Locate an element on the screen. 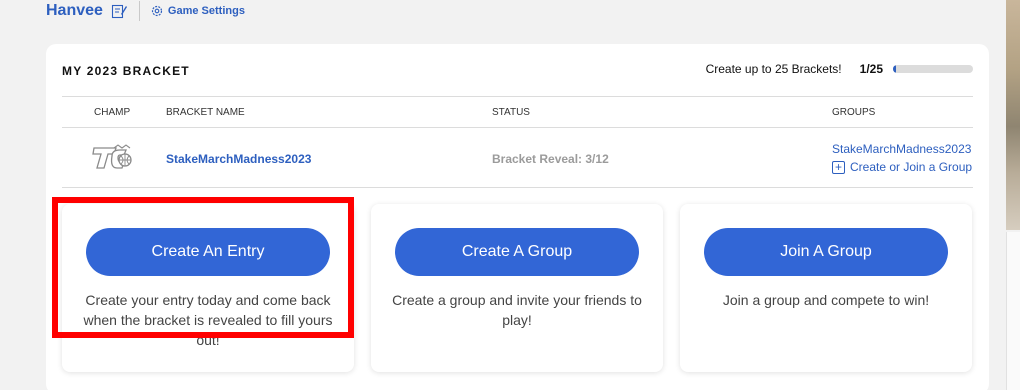  champ-logo-icon is located at coordinates (112, 156).